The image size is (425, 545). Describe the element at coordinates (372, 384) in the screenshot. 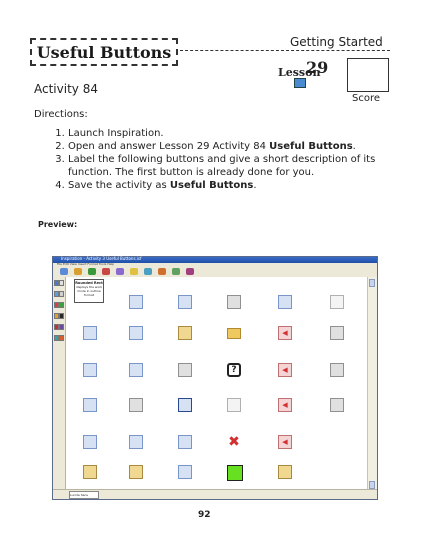

I see `vertical-scrollbar` at that location.